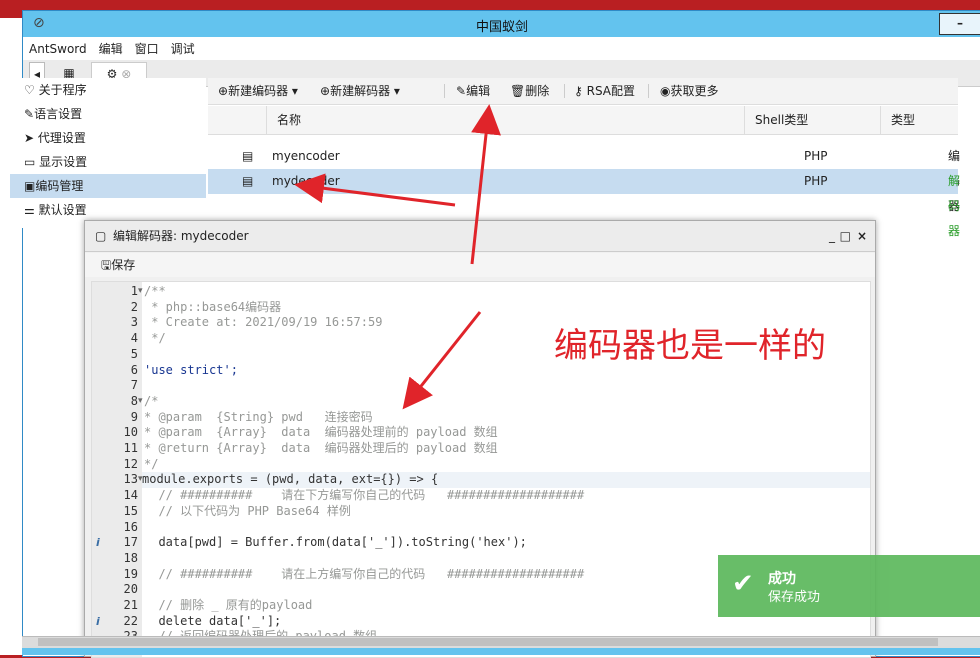 This screenshot has width=980, height=658. What do you see at coordinates (485, 184) in the screenshot?
I see `arrow-to-edit` at bounding box center [485, 184].